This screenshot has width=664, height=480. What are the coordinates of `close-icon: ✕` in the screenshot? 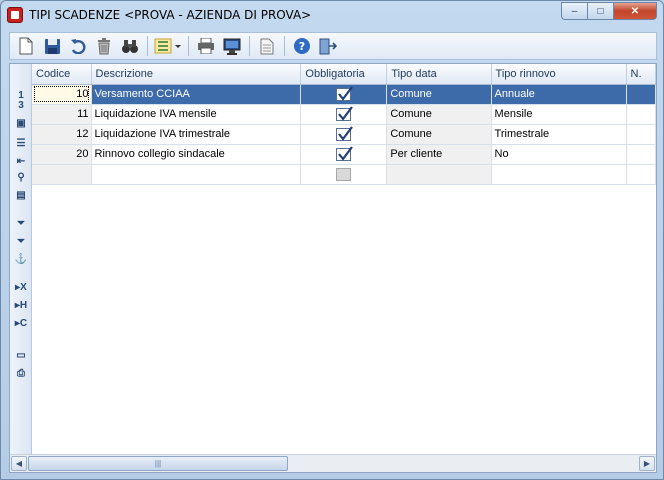 It's located at (635, 11).